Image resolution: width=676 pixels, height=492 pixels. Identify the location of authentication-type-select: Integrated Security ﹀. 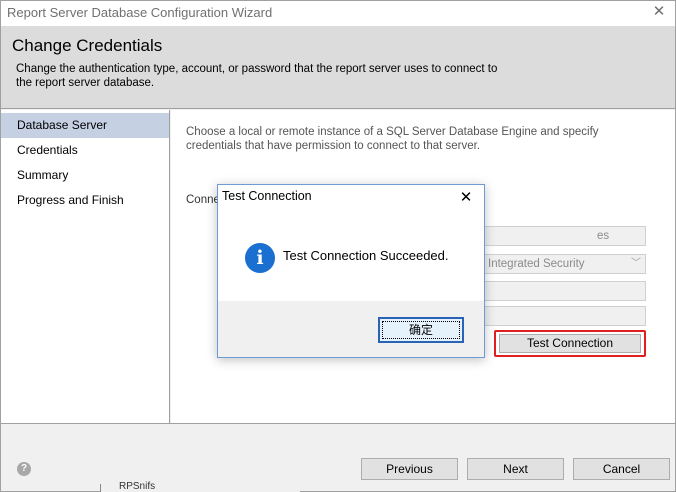
(553, 264).